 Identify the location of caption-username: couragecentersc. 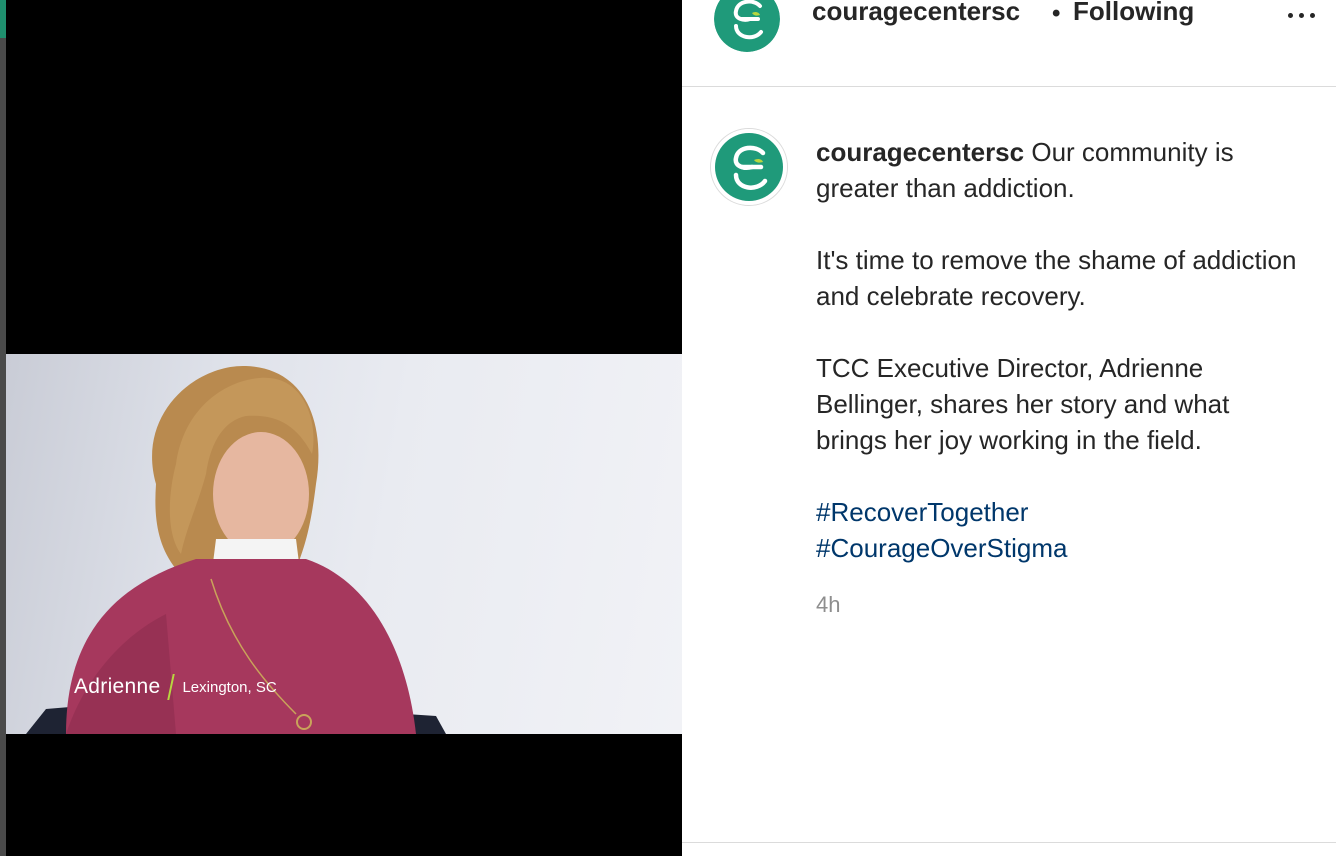
(920, 152).